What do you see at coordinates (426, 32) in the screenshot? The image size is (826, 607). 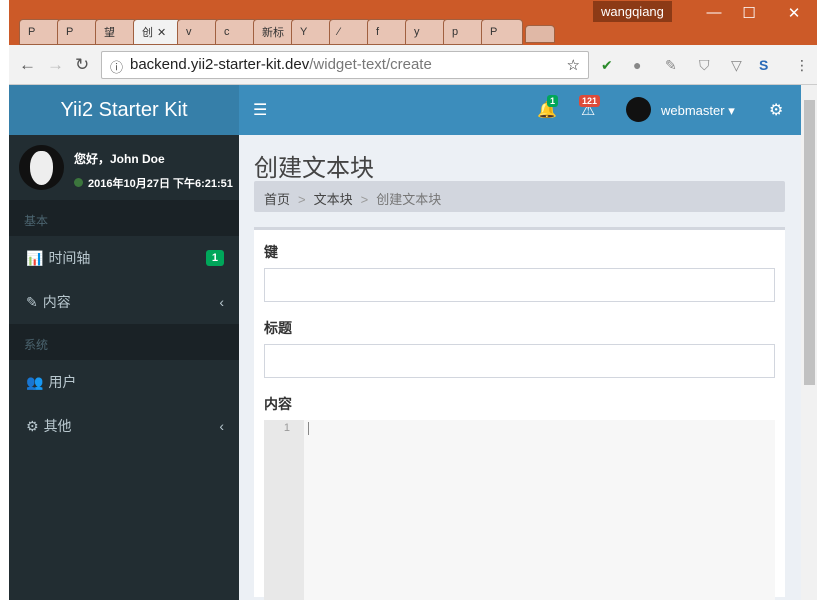 I see `browser-tab: y` at bounding box center [426, 32].